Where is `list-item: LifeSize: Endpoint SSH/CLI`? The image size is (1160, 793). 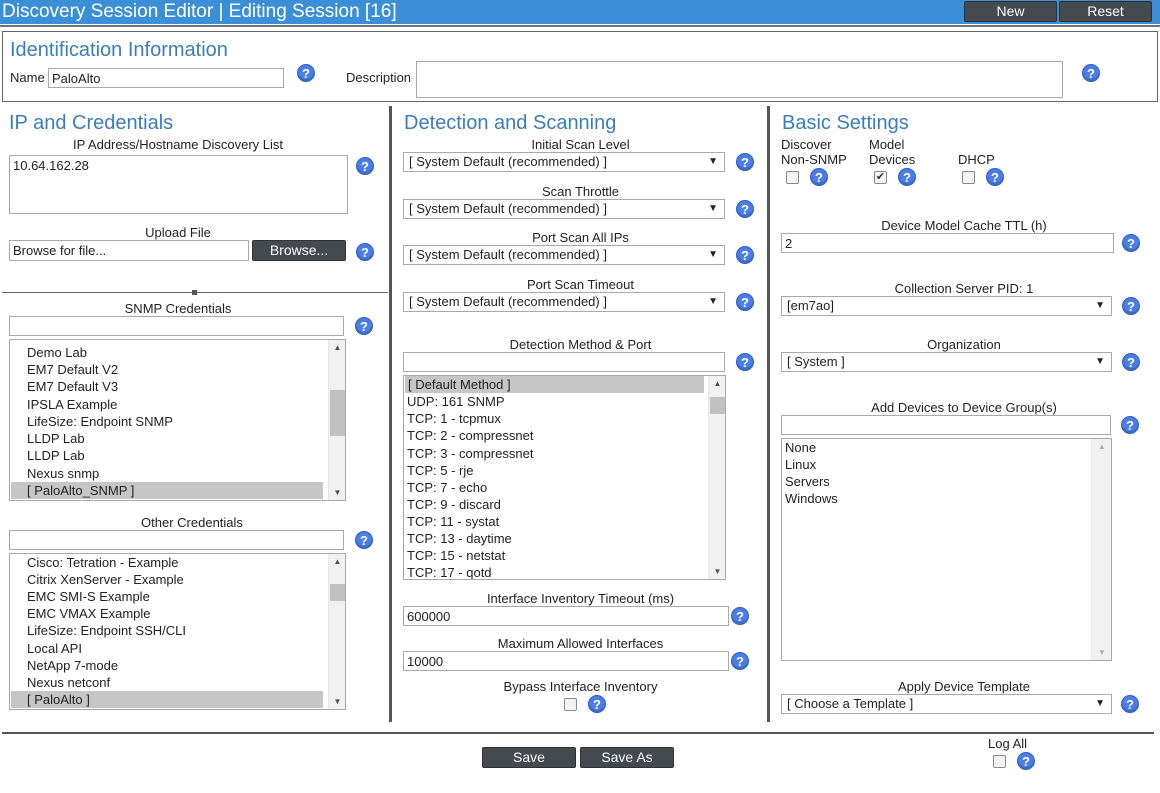
list-item: LifeSize: Endpoint SSH/CLI is located at coordinates (106, 630).